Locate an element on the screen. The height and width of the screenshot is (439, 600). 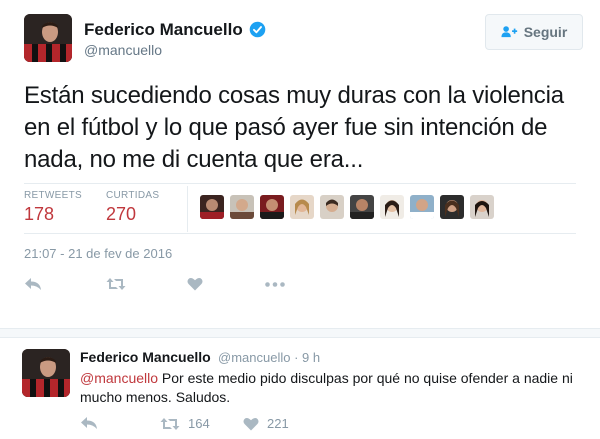
reply-button is located at coordinates (33, 284).